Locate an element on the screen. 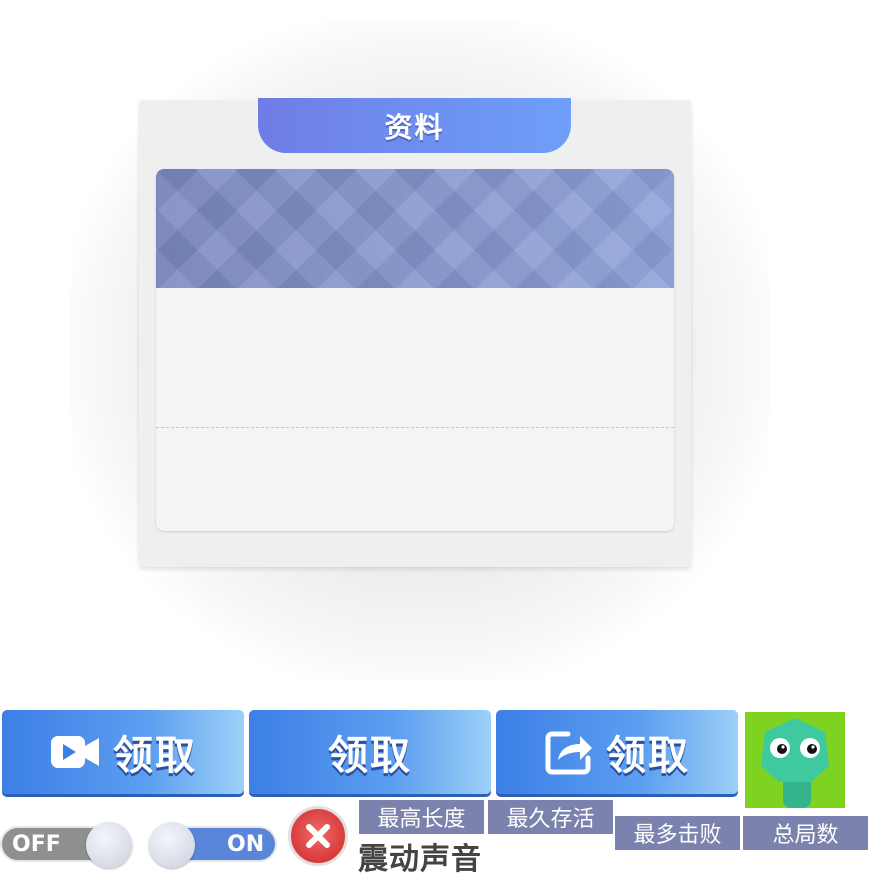 This screenshot has height=879, width=869. card-divider is located at coordinates (415, 427).